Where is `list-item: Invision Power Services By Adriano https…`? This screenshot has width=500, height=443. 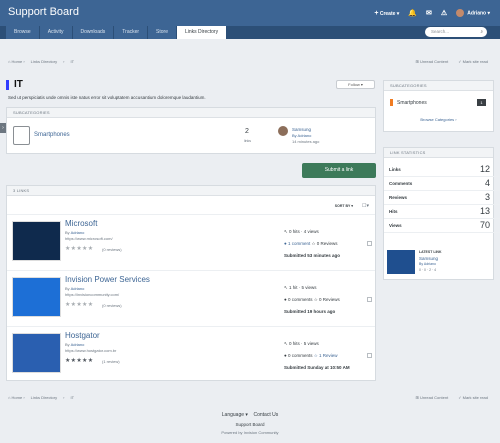
list-item: Invision Power Services By Adriano https… is located at coordinates (191, 298).